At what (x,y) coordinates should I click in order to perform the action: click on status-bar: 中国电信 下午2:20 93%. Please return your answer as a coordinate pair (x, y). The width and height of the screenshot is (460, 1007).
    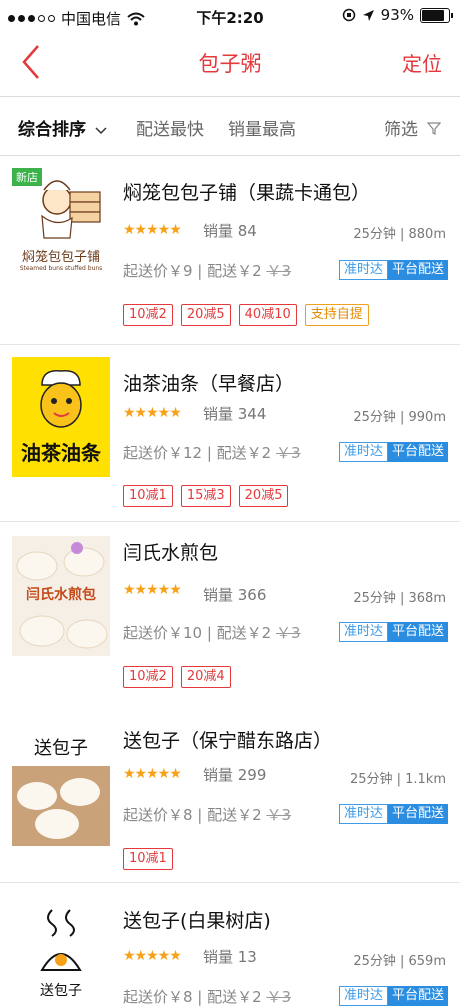
    Looking at the image, I should click on (230, 17).